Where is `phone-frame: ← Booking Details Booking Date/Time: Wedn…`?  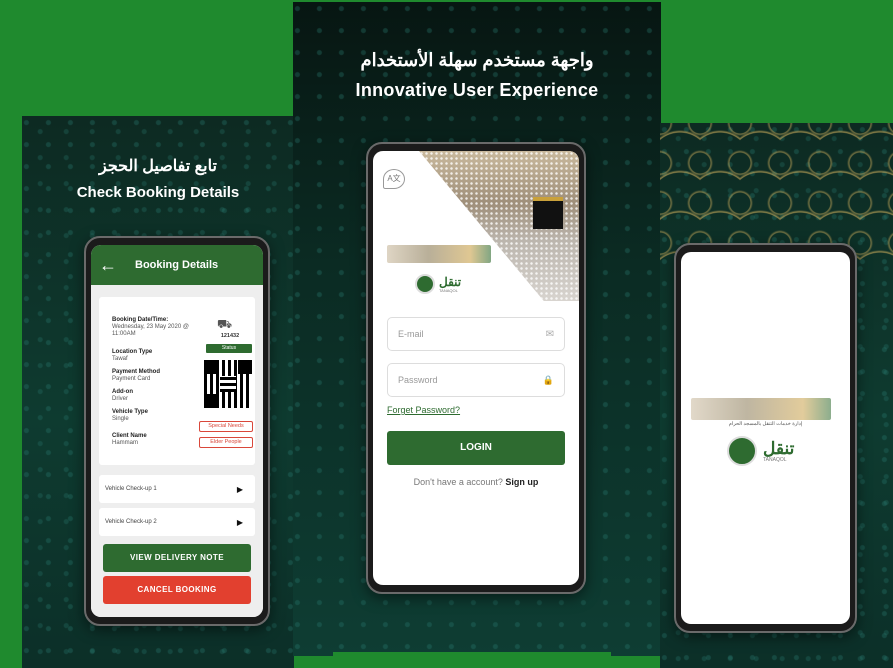 phone-frame: ← Booking Details Booking Date/Time: Wedn… is located at coordinates (177, 431).